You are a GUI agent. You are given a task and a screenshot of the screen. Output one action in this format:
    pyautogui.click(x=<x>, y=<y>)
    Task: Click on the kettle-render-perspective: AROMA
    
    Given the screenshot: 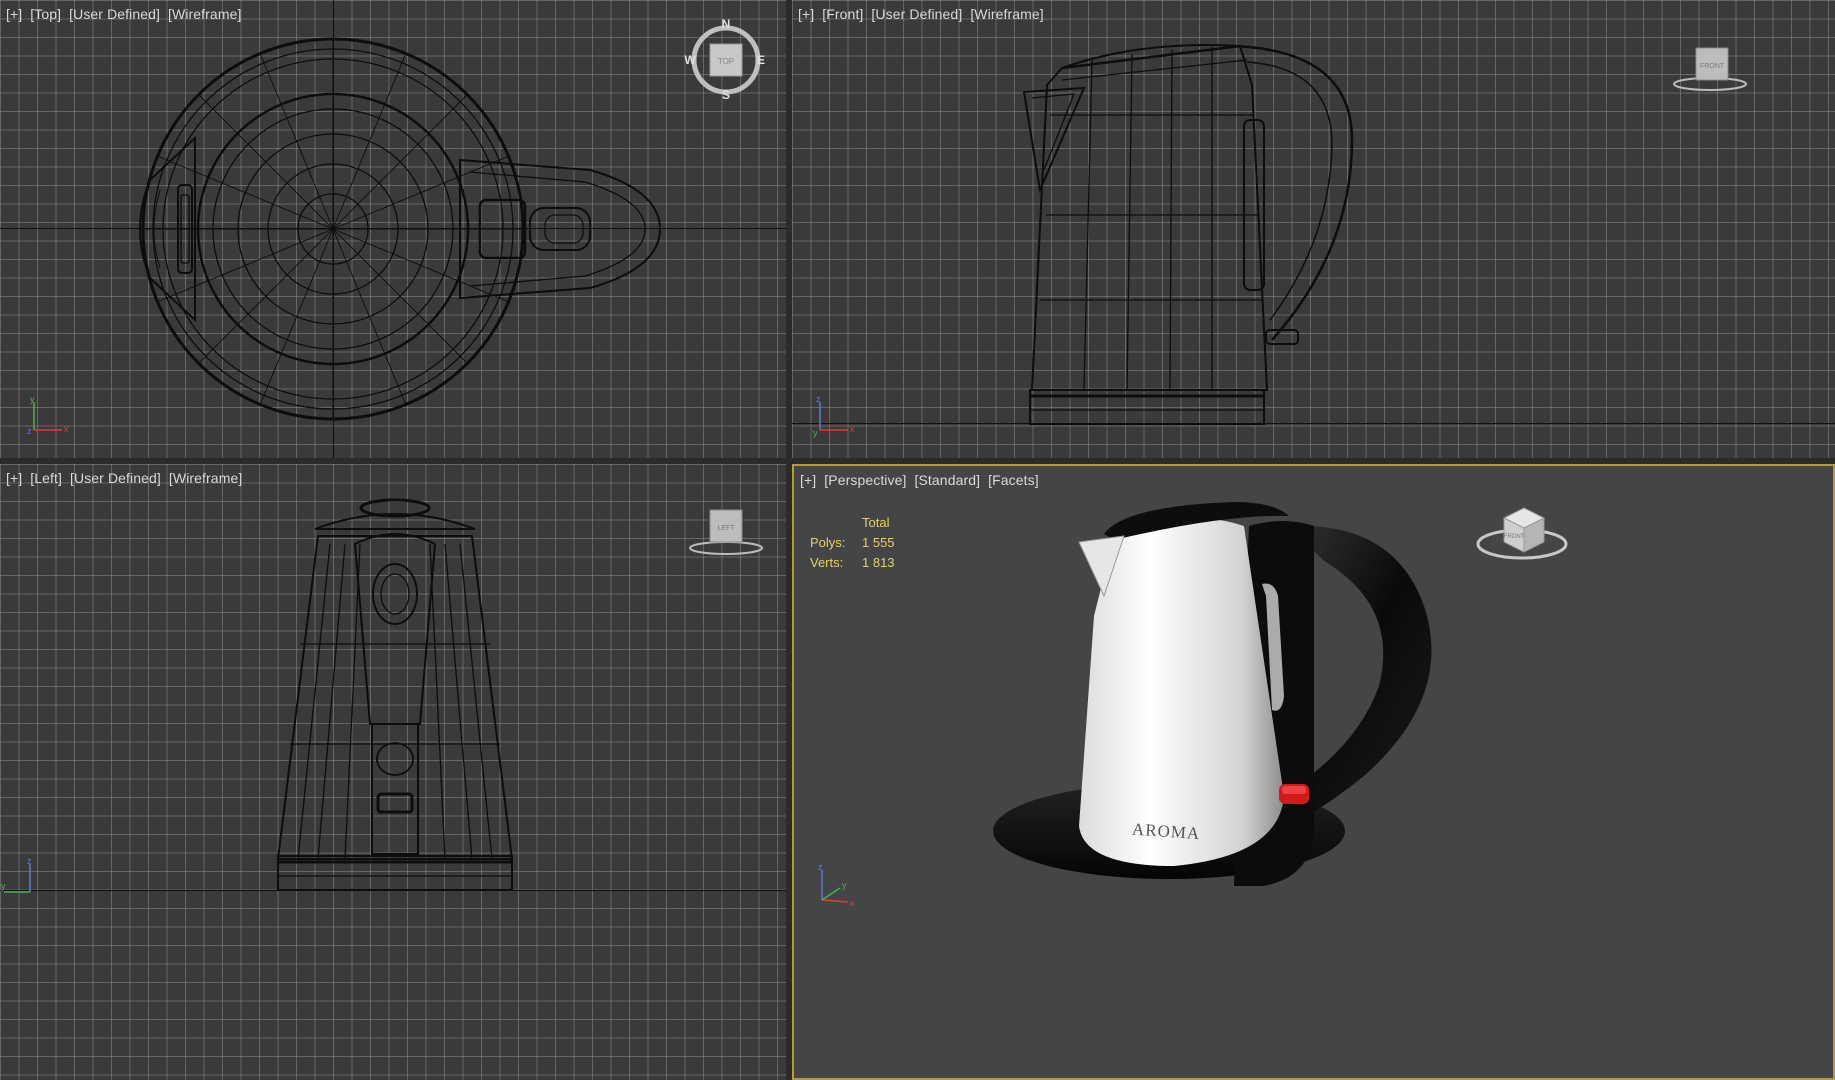 What is the action you would take?
    pyautogui.click(x=1212, y=694)
    